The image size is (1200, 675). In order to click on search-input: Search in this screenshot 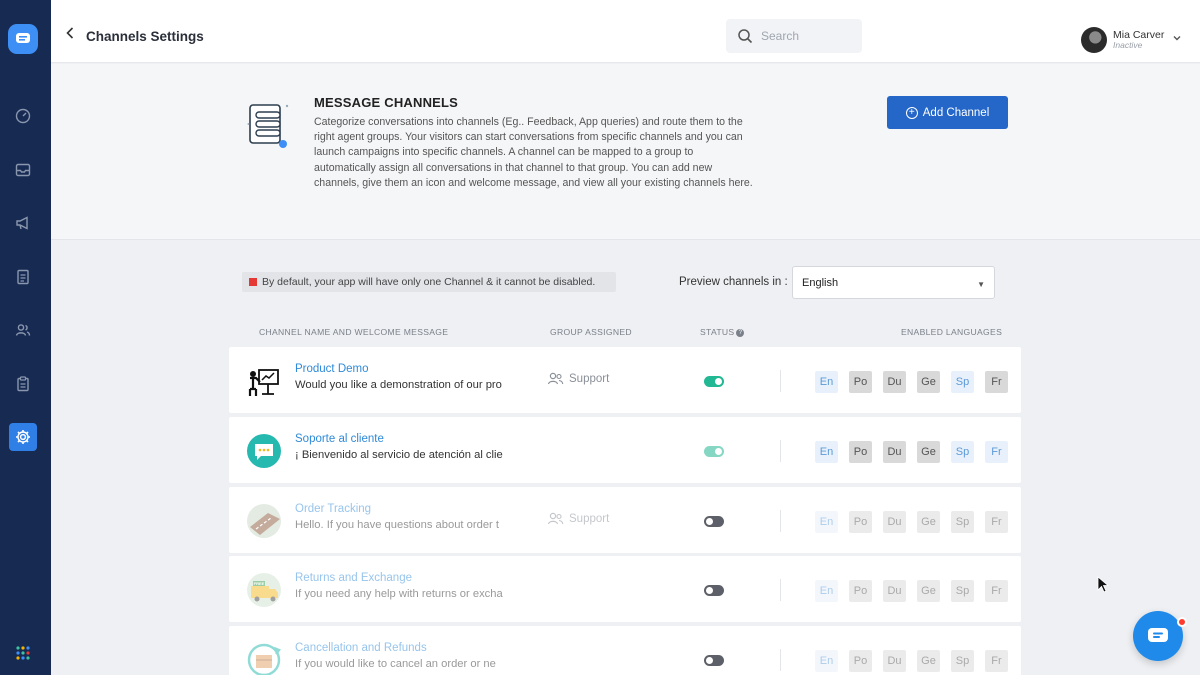, I will do `click(794, 36)`.